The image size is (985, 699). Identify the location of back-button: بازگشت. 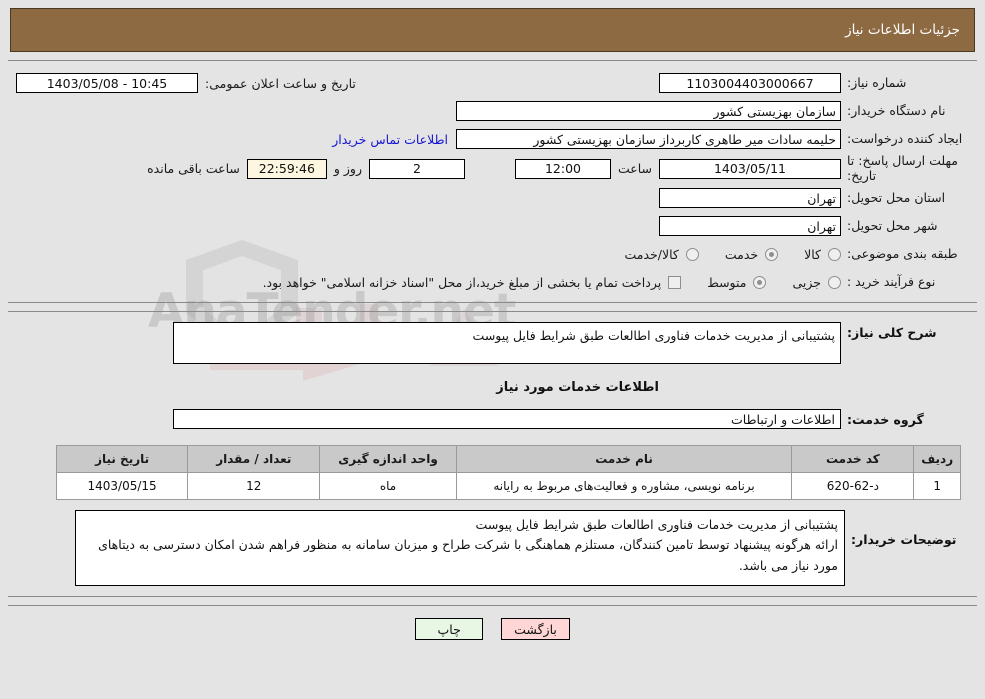
(535, 629).